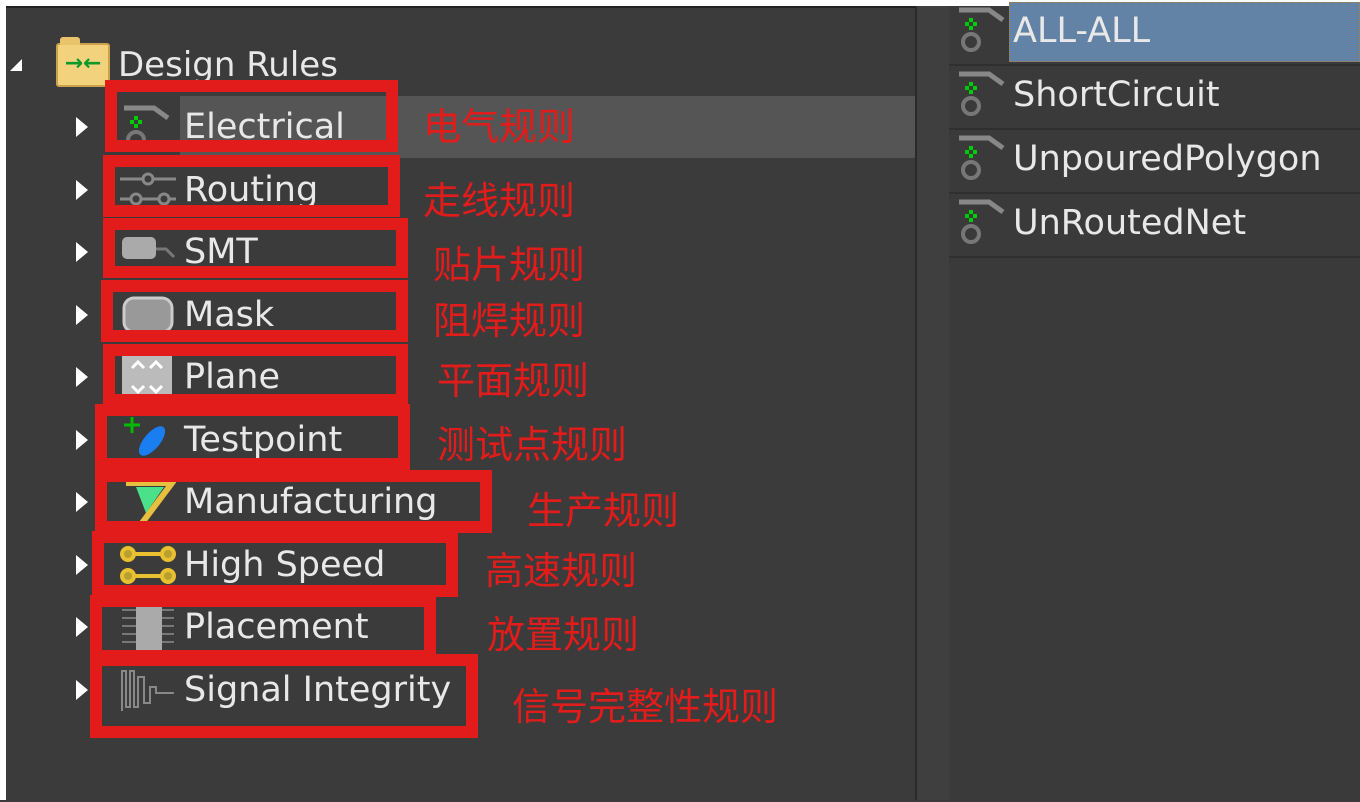 Image resolution: width=1360 pixels, height=802 pixels. Describe the element at coordinates (499, 201) in the screenshot. I see `annotation-label: 走线规则` at that location.